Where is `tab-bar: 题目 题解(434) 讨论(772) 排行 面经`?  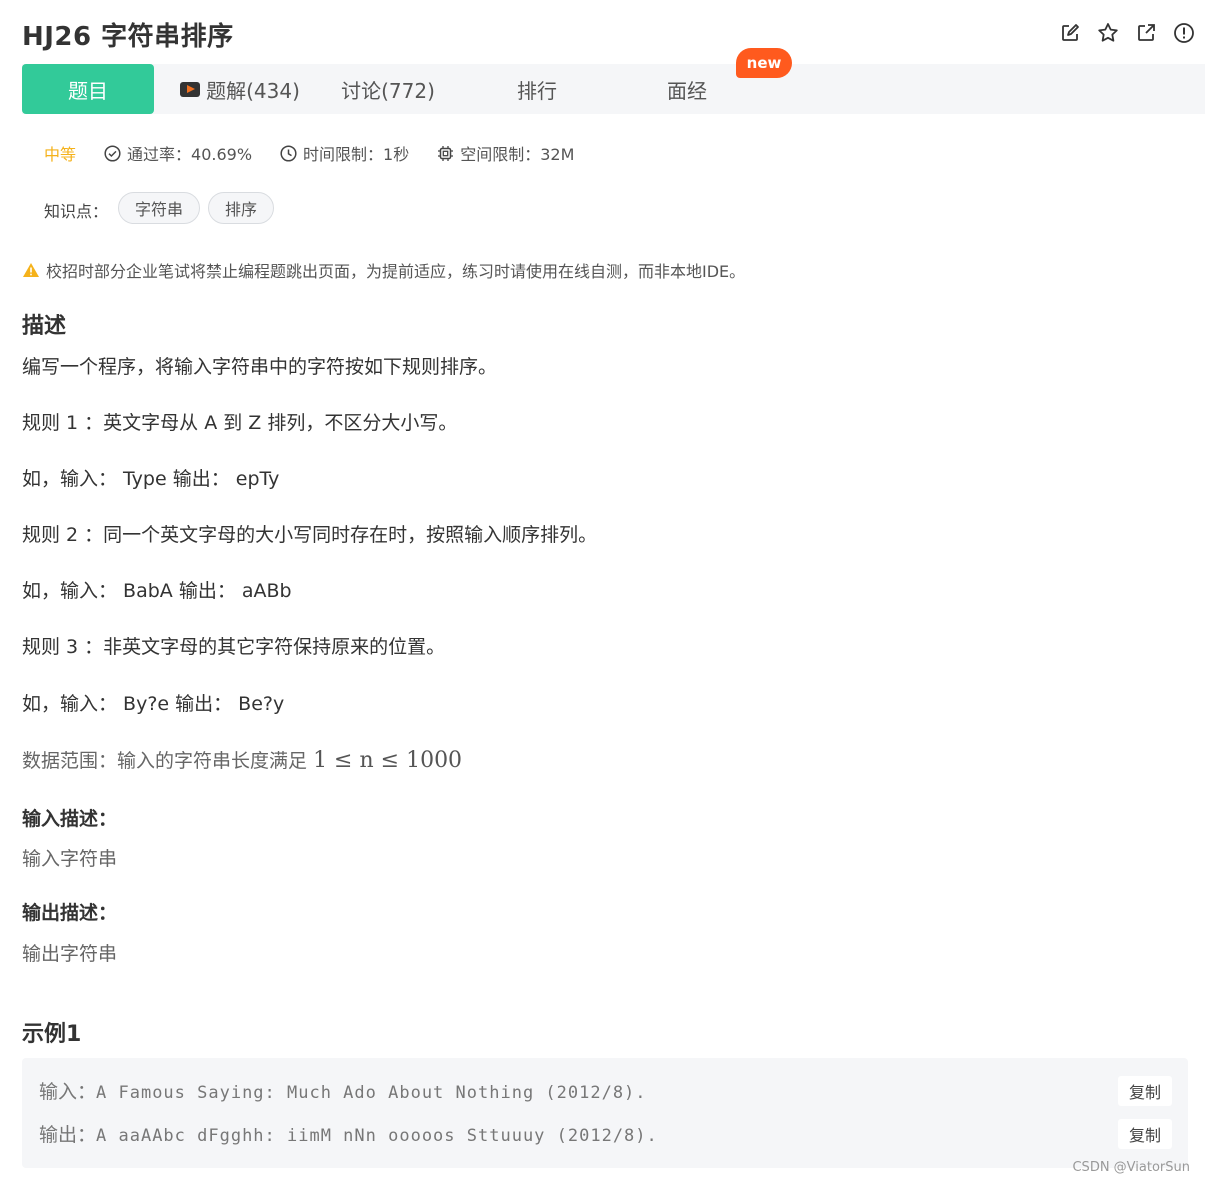 tab-bar: 题目 题解(434) 讨论(772) 排行 面经 is located at coordinates (613, 89).